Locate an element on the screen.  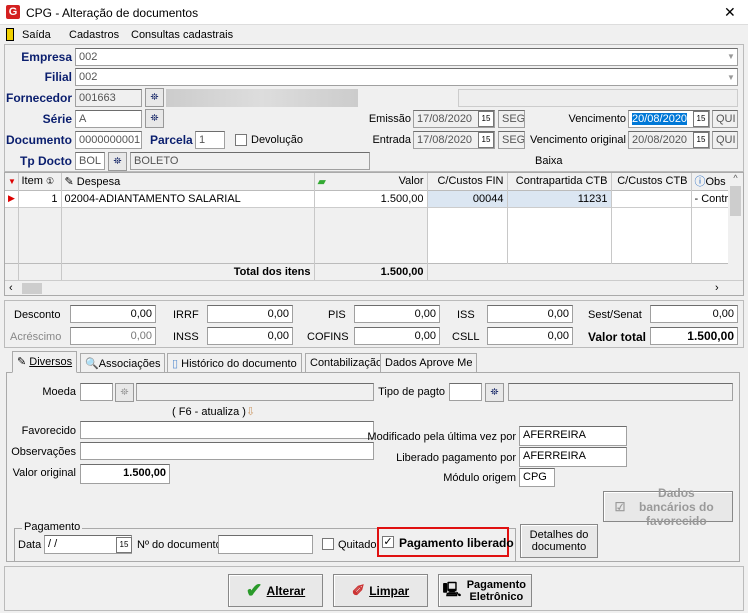
cofins-label: COFINS is located at coordinates (328, 337).